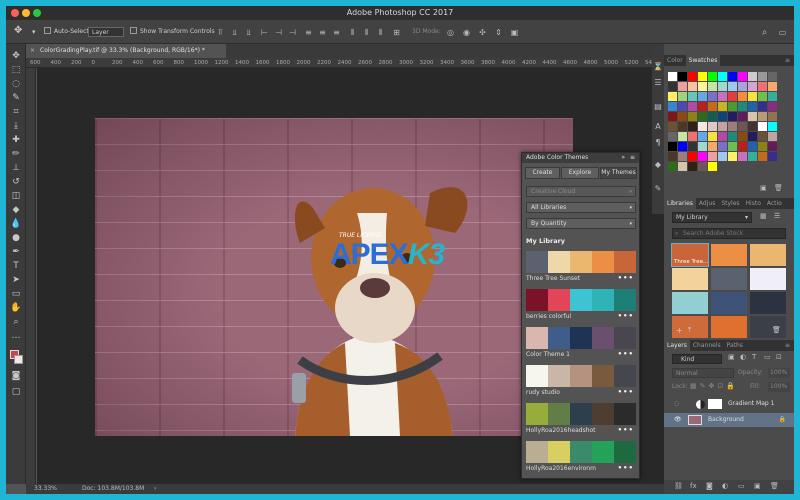  Describe the element at coordinates (658, 189) in the screenshot. I see `notes-panel-icon: ✎` at that location.